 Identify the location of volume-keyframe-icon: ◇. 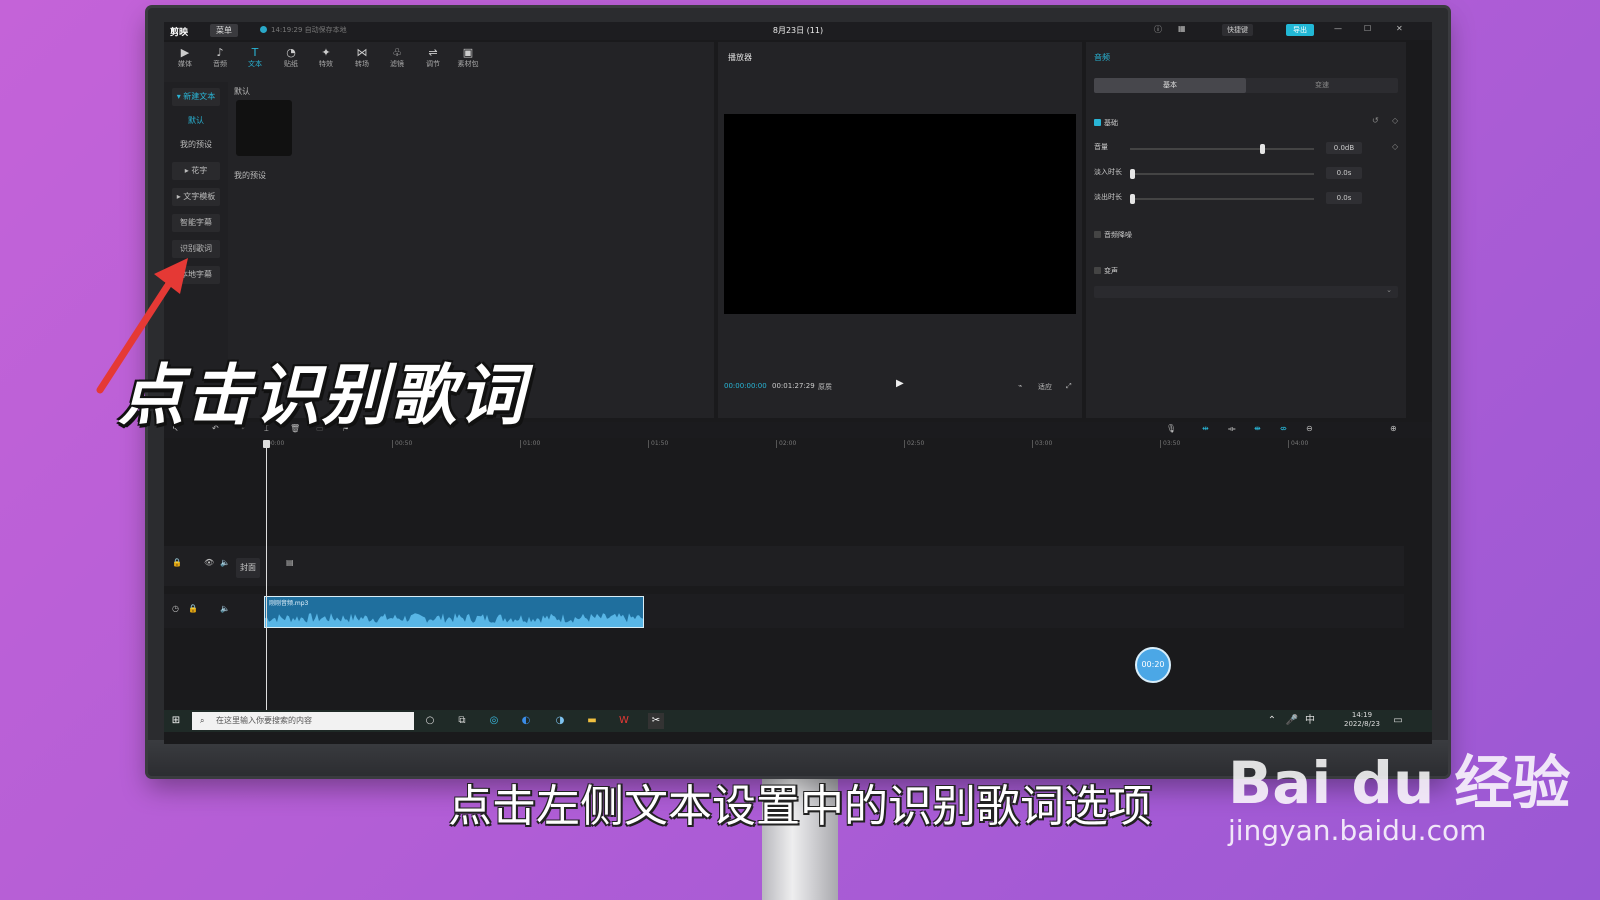
(1395, 146).